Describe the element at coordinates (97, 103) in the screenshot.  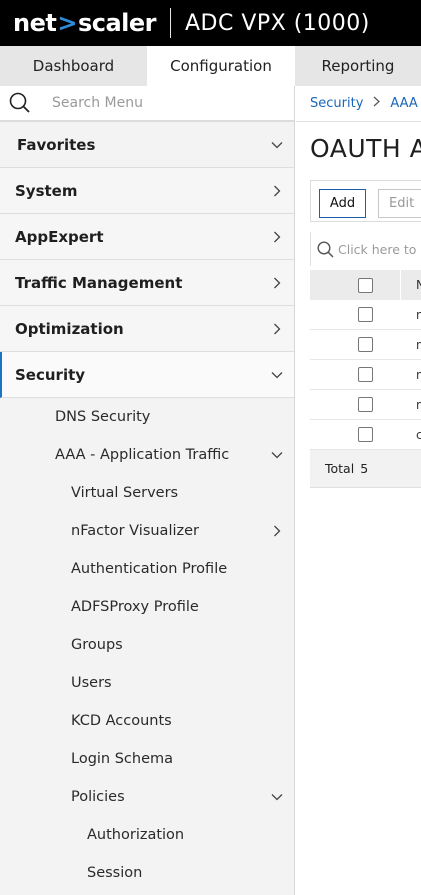
I see `search-menu-input: Search Menu` at that location.